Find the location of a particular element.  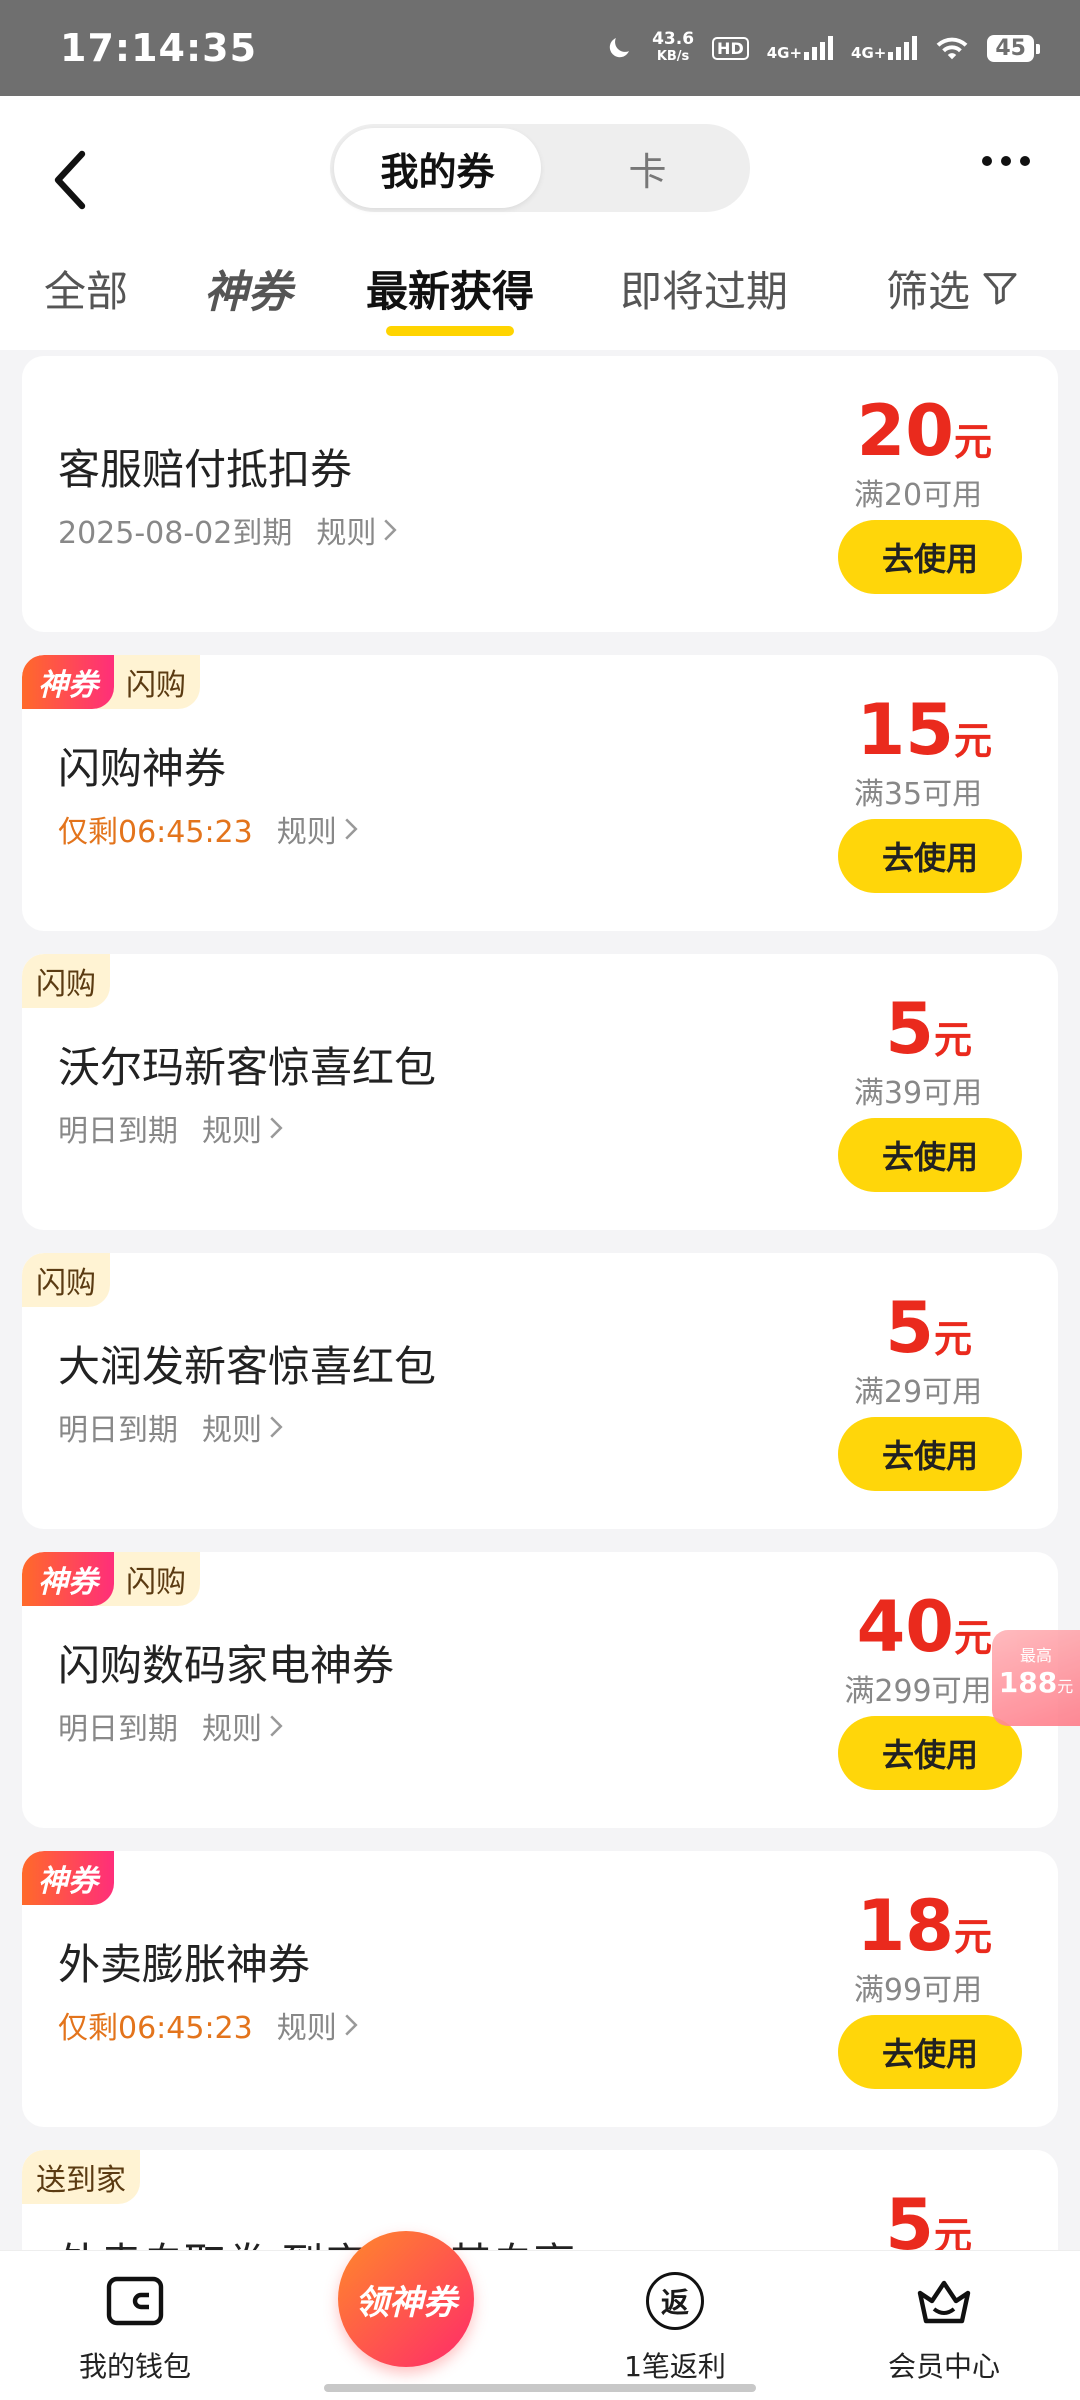

nav-wallet: 我的钱包 is located at coordinates (135, 2327).